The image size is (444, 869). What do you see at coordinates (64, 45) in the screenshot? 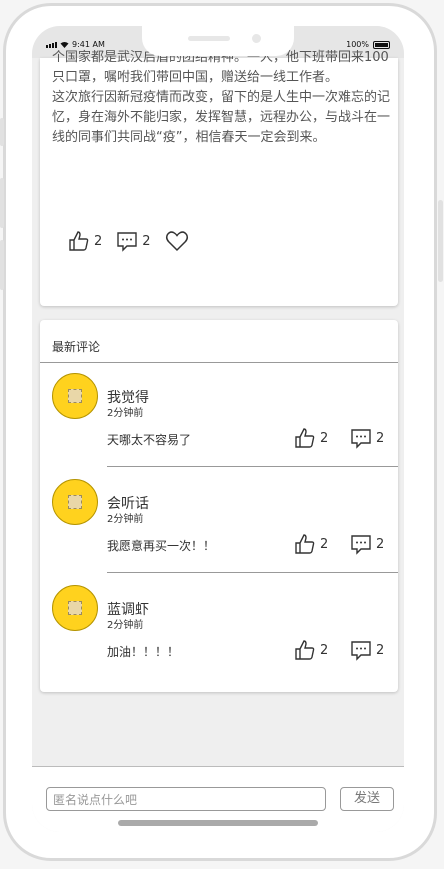
I see `wifi-icon` at bounding box center [64, 45].